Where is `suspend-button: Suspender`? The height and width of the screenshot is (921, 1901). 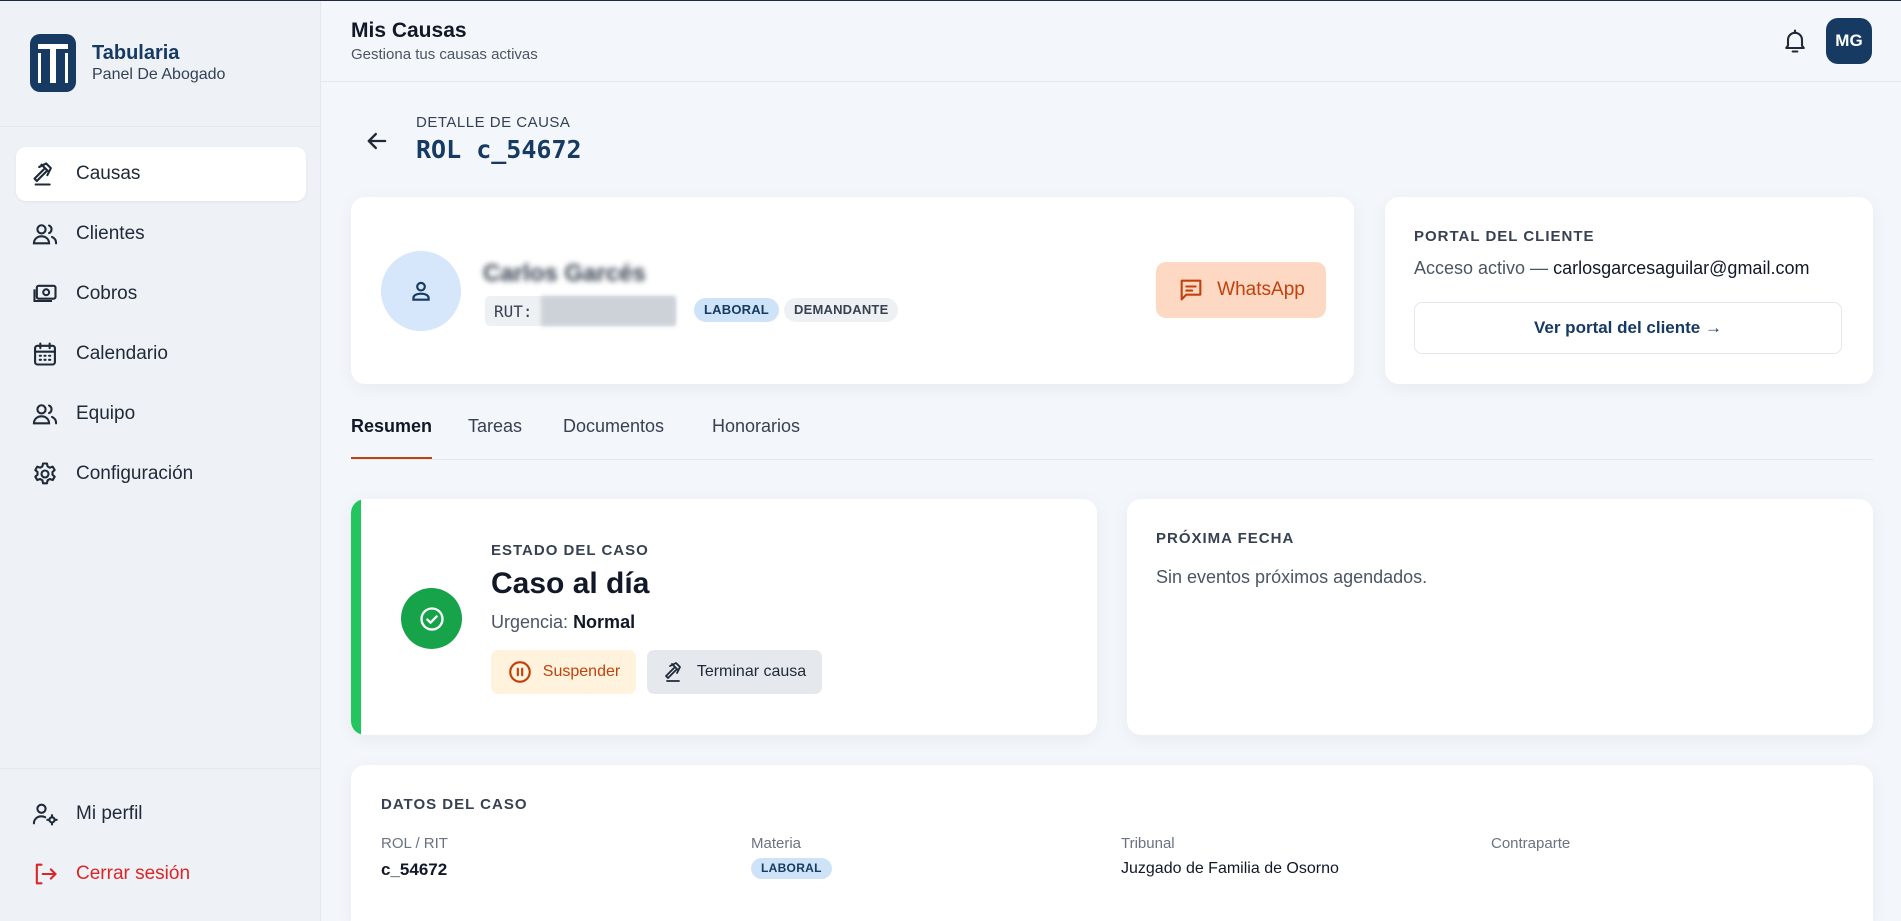 suspend-button: Suspender is located at coordinates (563, 672).